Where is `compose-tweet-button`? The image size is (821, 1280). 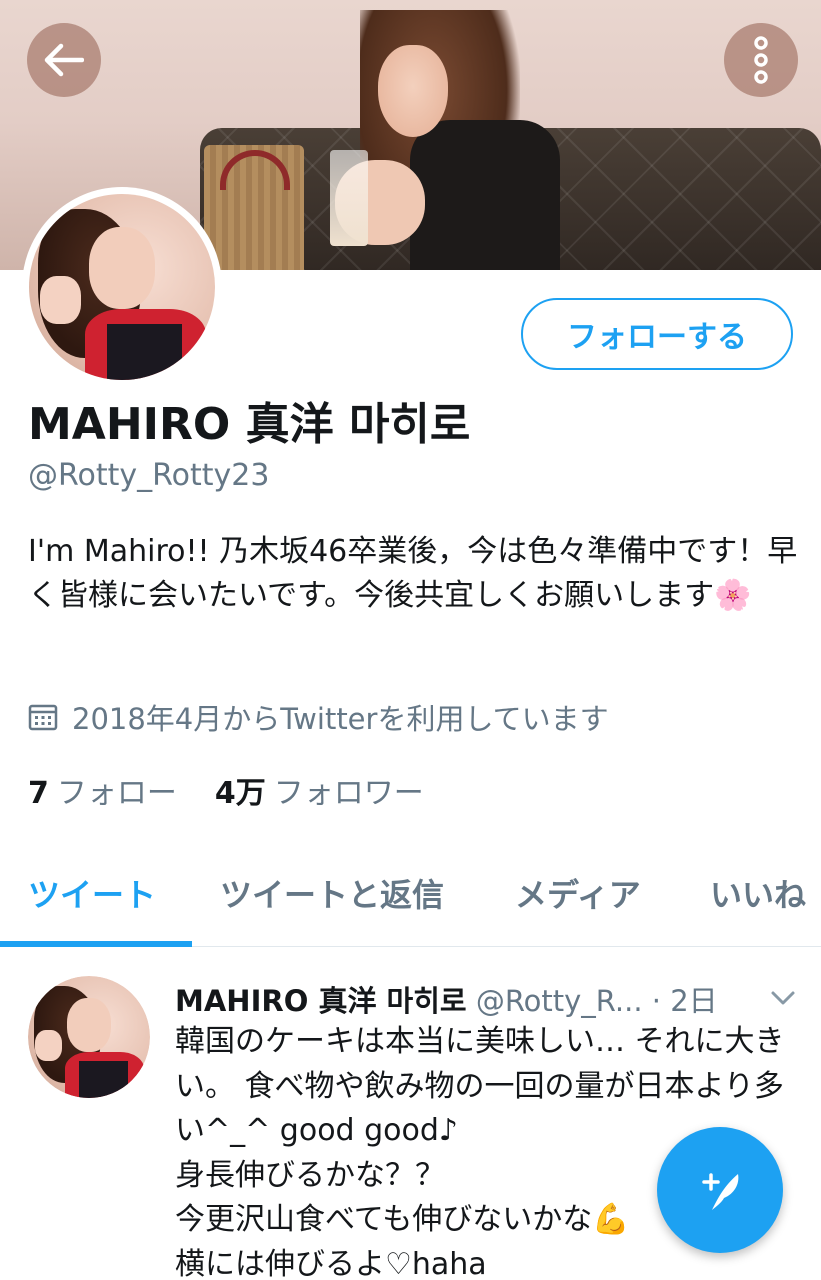
compose-tweet-button is located at coordinates (720, 1190).